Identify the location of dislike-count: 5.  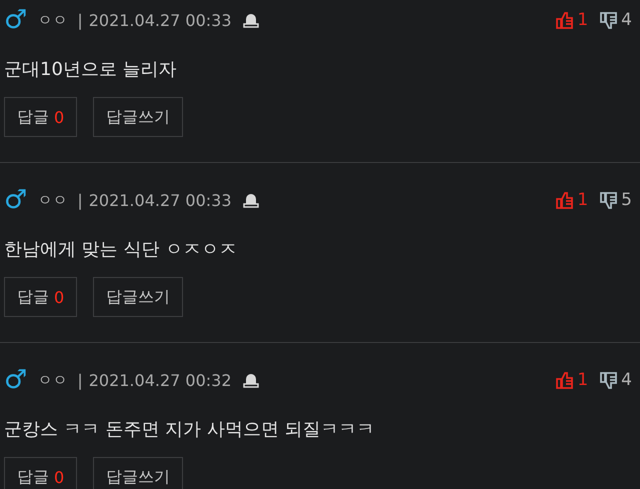
(626, 200).